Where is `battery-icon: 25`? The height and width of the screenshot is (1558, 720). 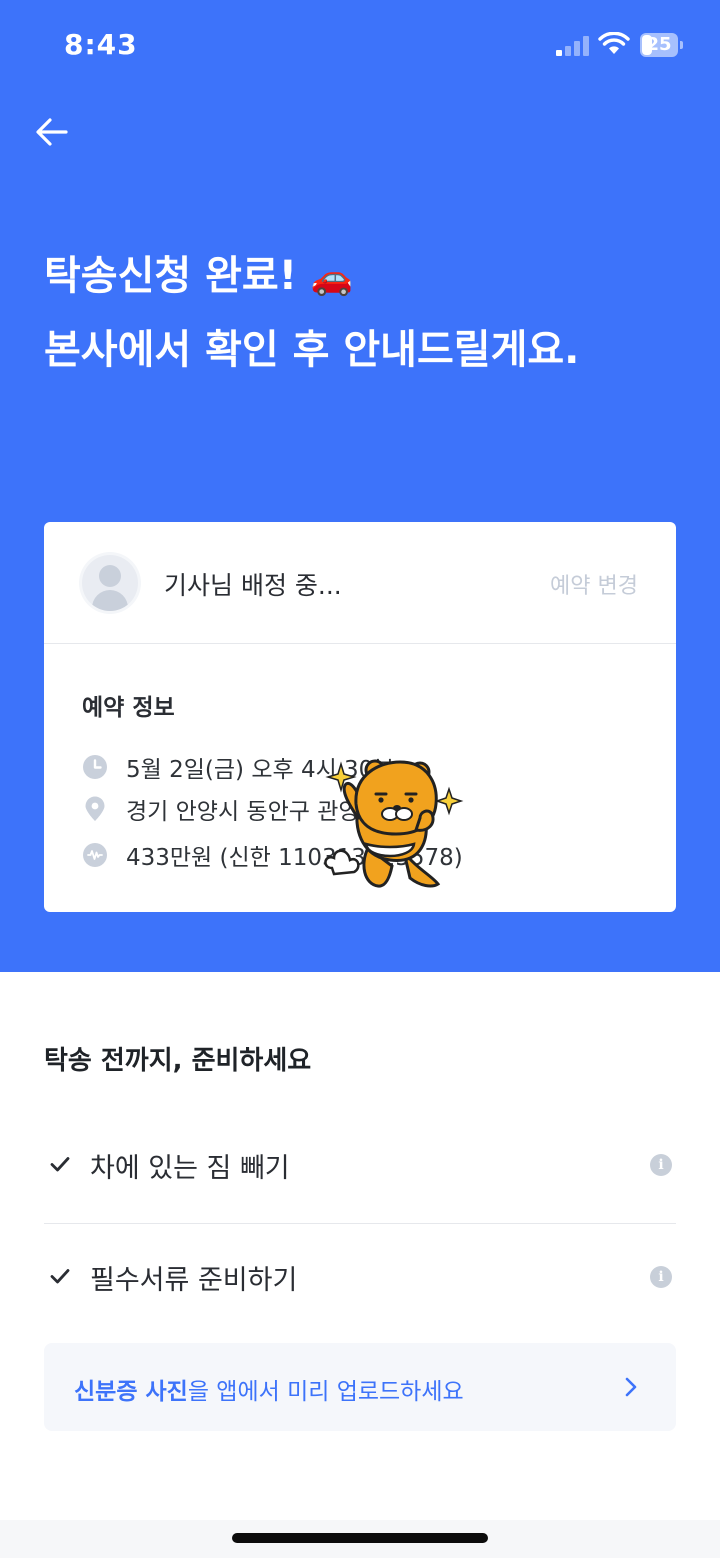 battery-icon: 25 is located at coordinates (662, 45).